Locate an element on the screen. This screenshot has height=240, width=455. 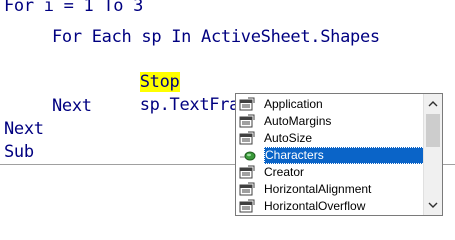
chevron-down-icon is located at coordinates (433, 205).